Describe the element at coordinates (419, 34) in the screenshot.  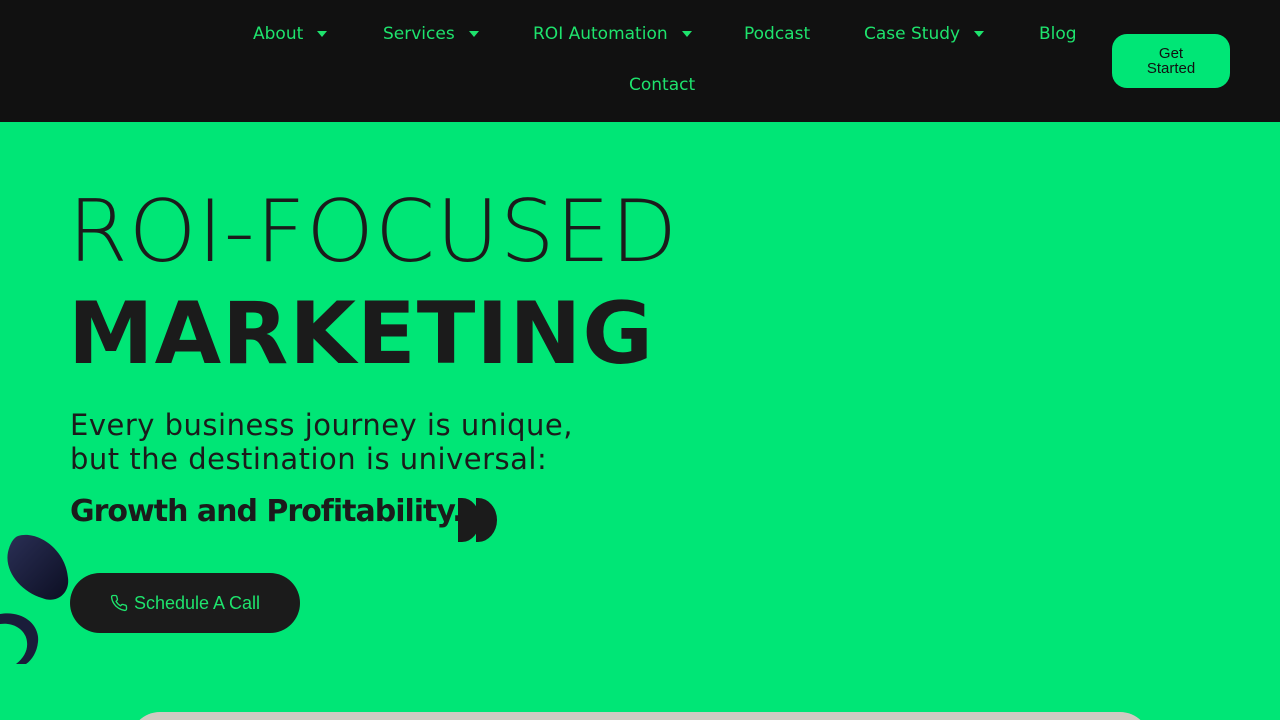
I see `nav-item-label: Services` at that location.